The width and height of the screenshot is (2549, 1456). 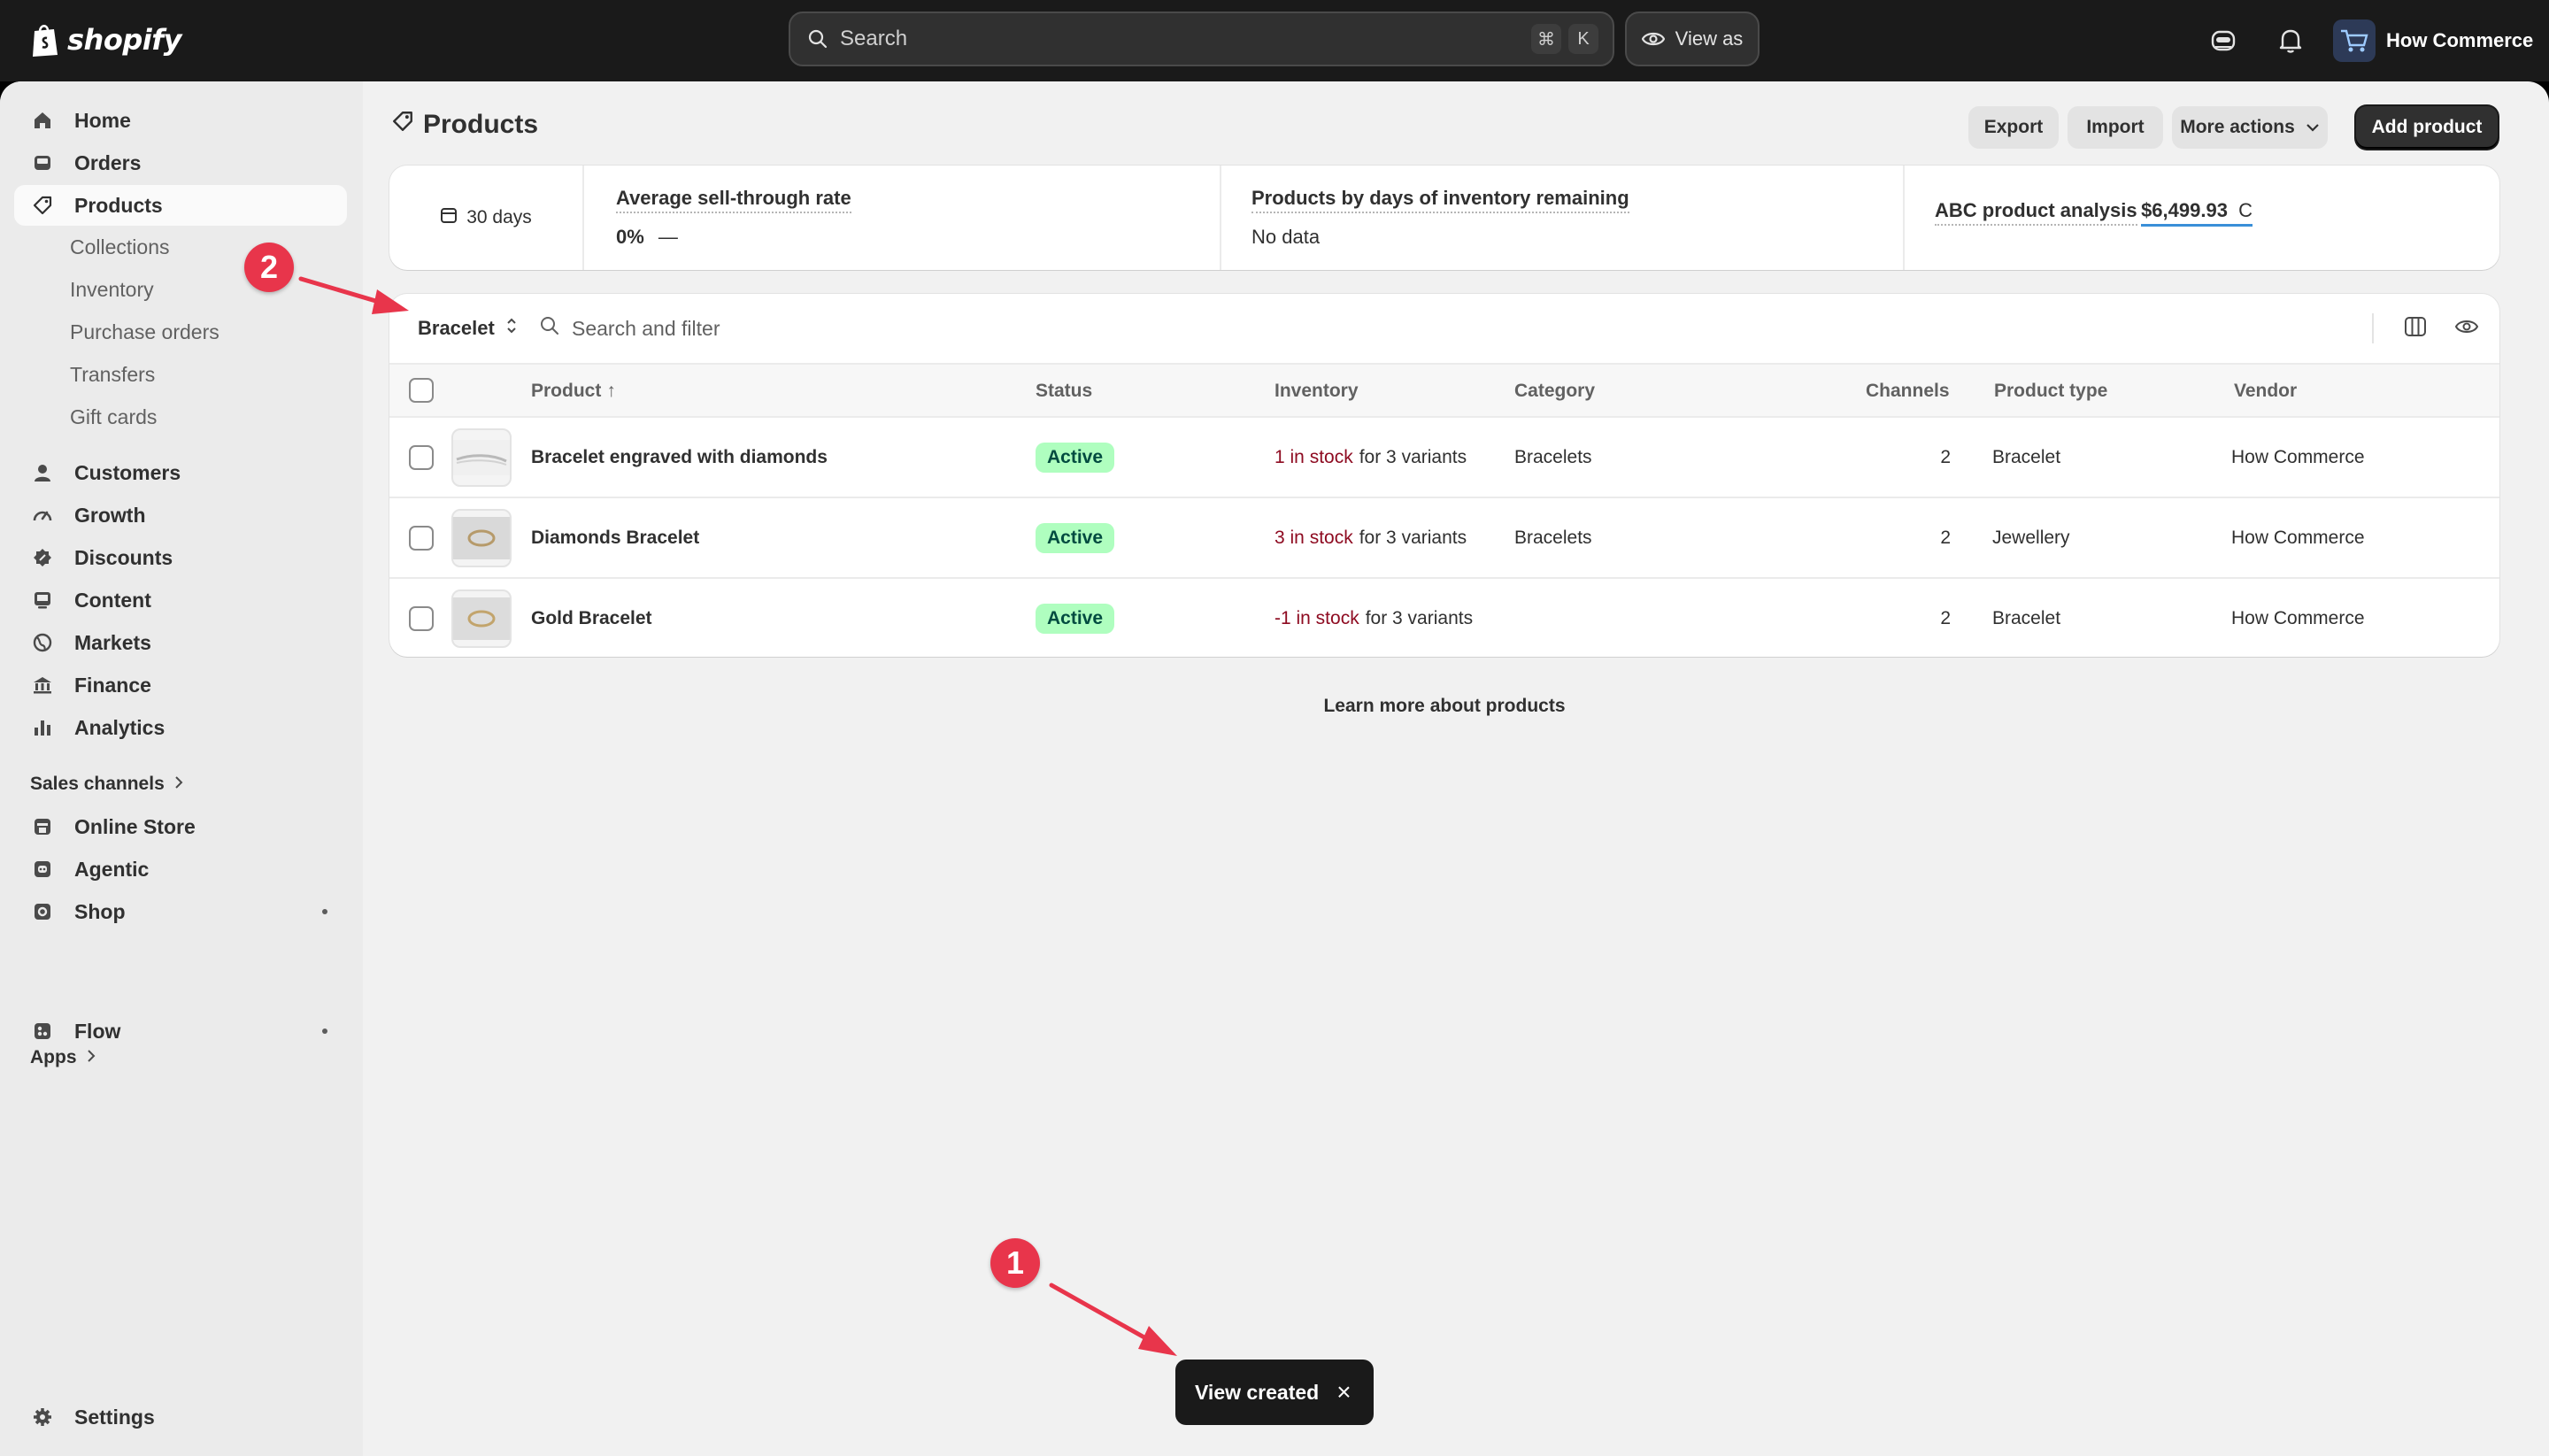 I want to click on sidebar-item-label: Growth, so click(x=110, y=515).